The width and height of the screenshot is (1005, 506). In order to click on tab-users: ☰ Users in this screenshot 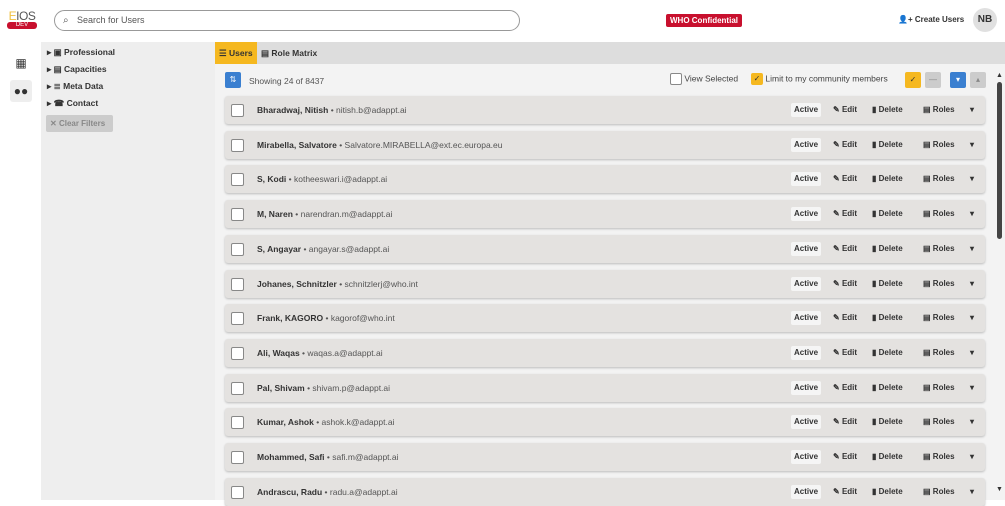, I will do `click(236, 53)`.